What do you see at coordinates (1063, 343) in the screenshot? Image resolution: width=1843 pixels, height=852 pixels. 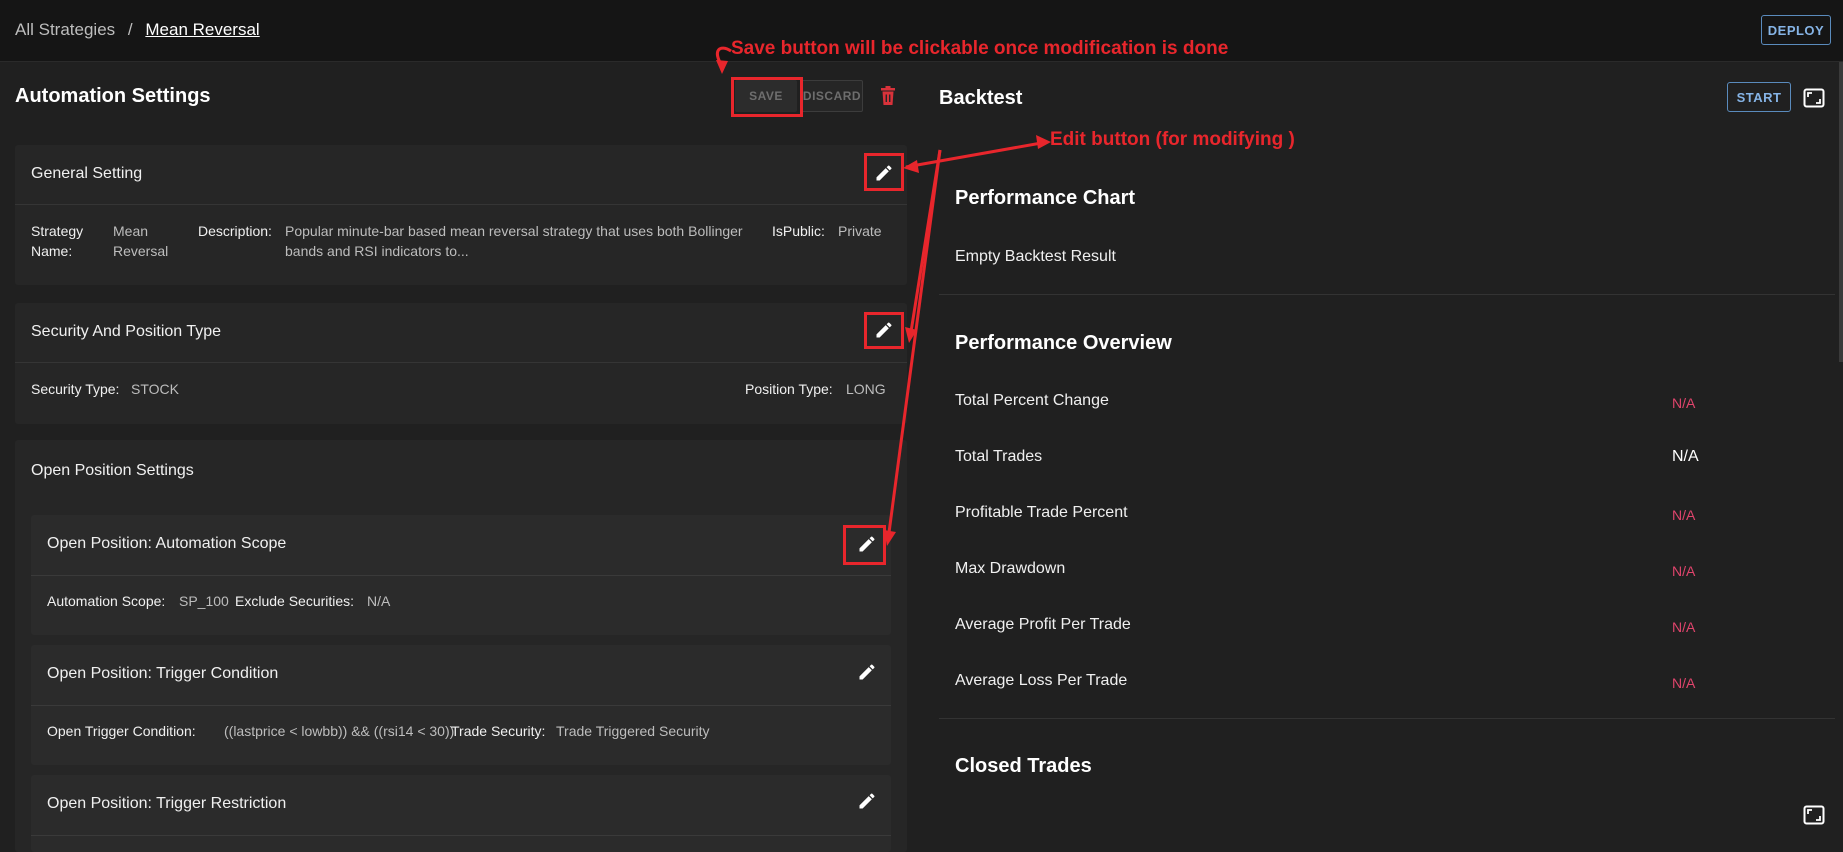 I see `performance-overview-title: Performance Overview` at bounding box center [1063, 343].